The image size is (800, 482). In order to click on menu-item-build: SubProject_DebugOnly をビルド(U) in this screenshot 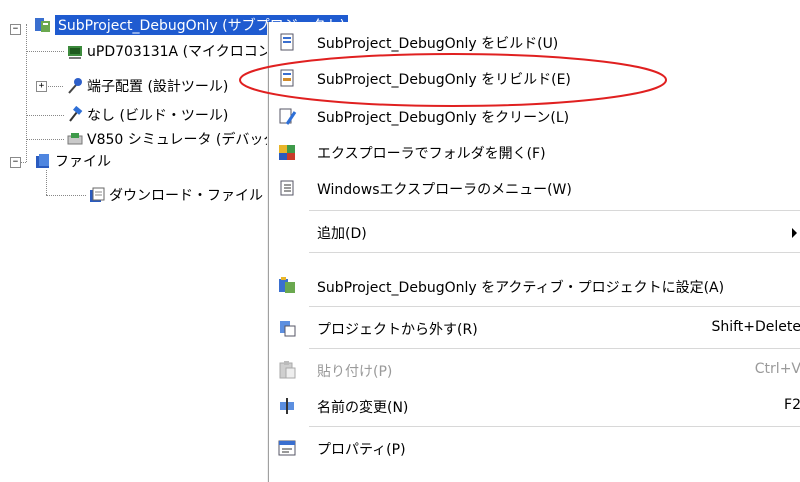, I will do `click(534, 42)`.